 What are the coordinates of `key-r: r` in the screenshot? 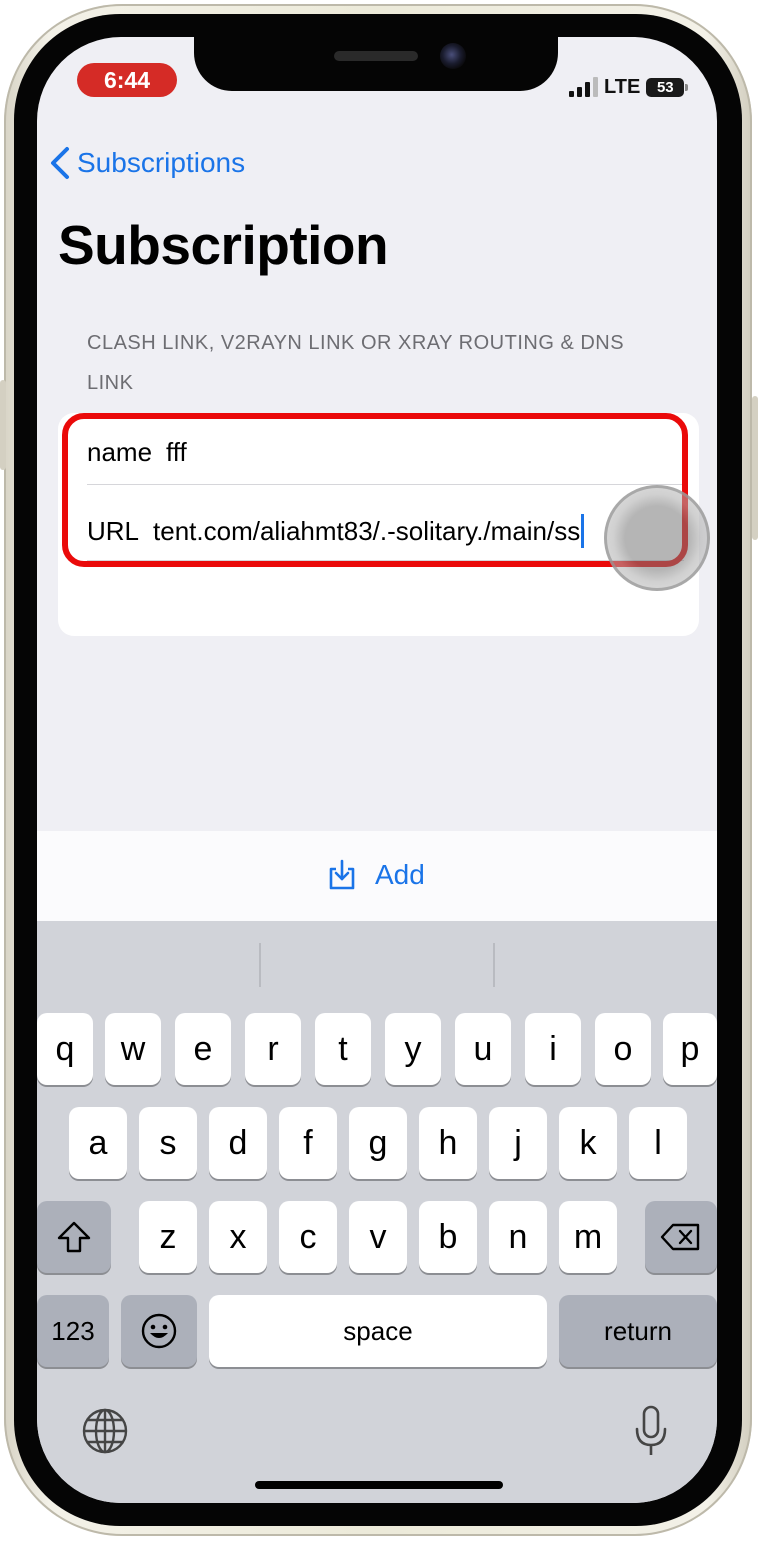 It's located at (273, 1049).